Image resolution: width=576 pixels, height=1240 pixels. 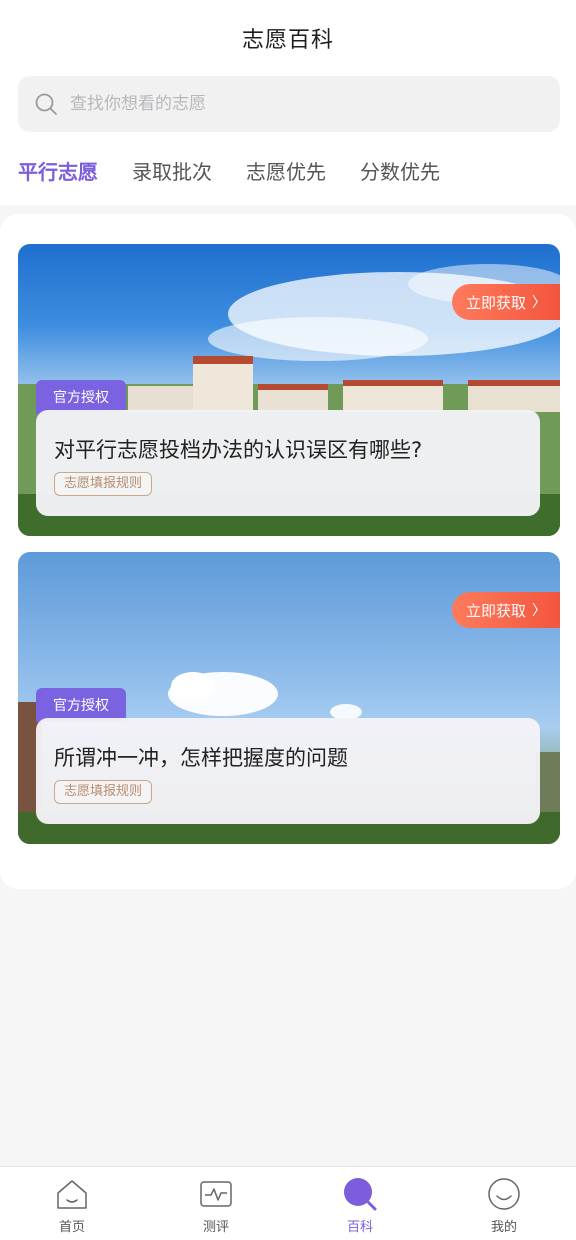 I want to click on nav-label: 测评, so click(x=215, y=1227).